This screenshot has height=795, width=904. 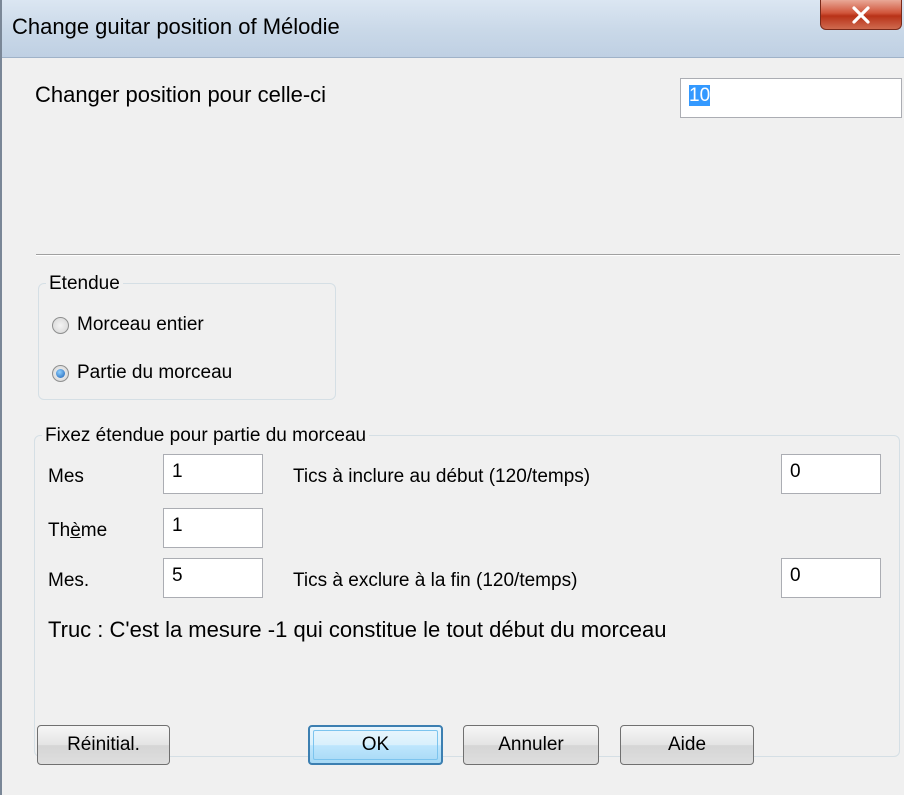 I want to click on radio-part-of-song-label: Partie du morceau, so click(x=155, y=372).